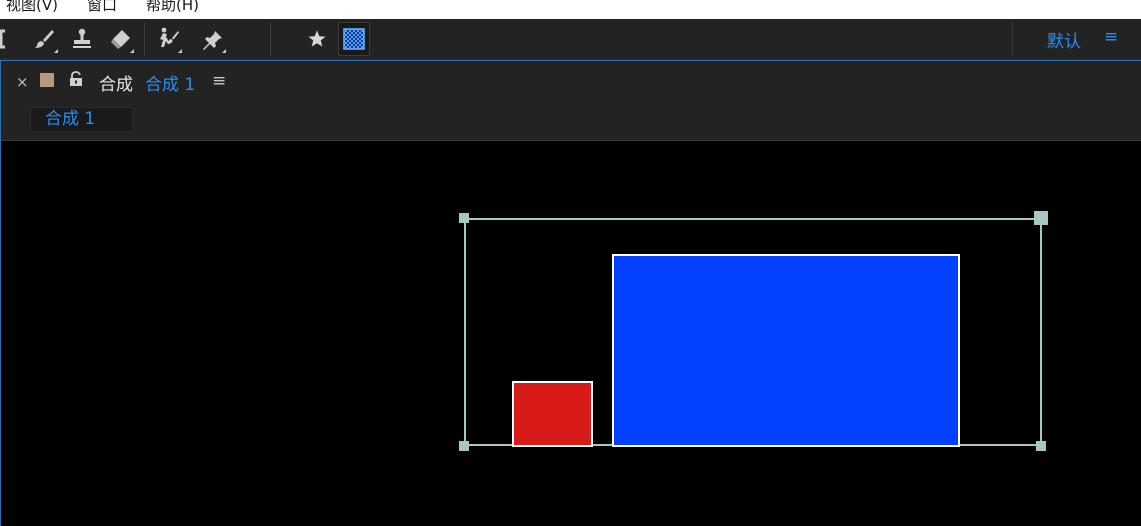 This screenshot has width=1141, height=526. Describe the element at coordinates (170, 82) in the screenshot. I see `composition-name: 合成 1` at that location.